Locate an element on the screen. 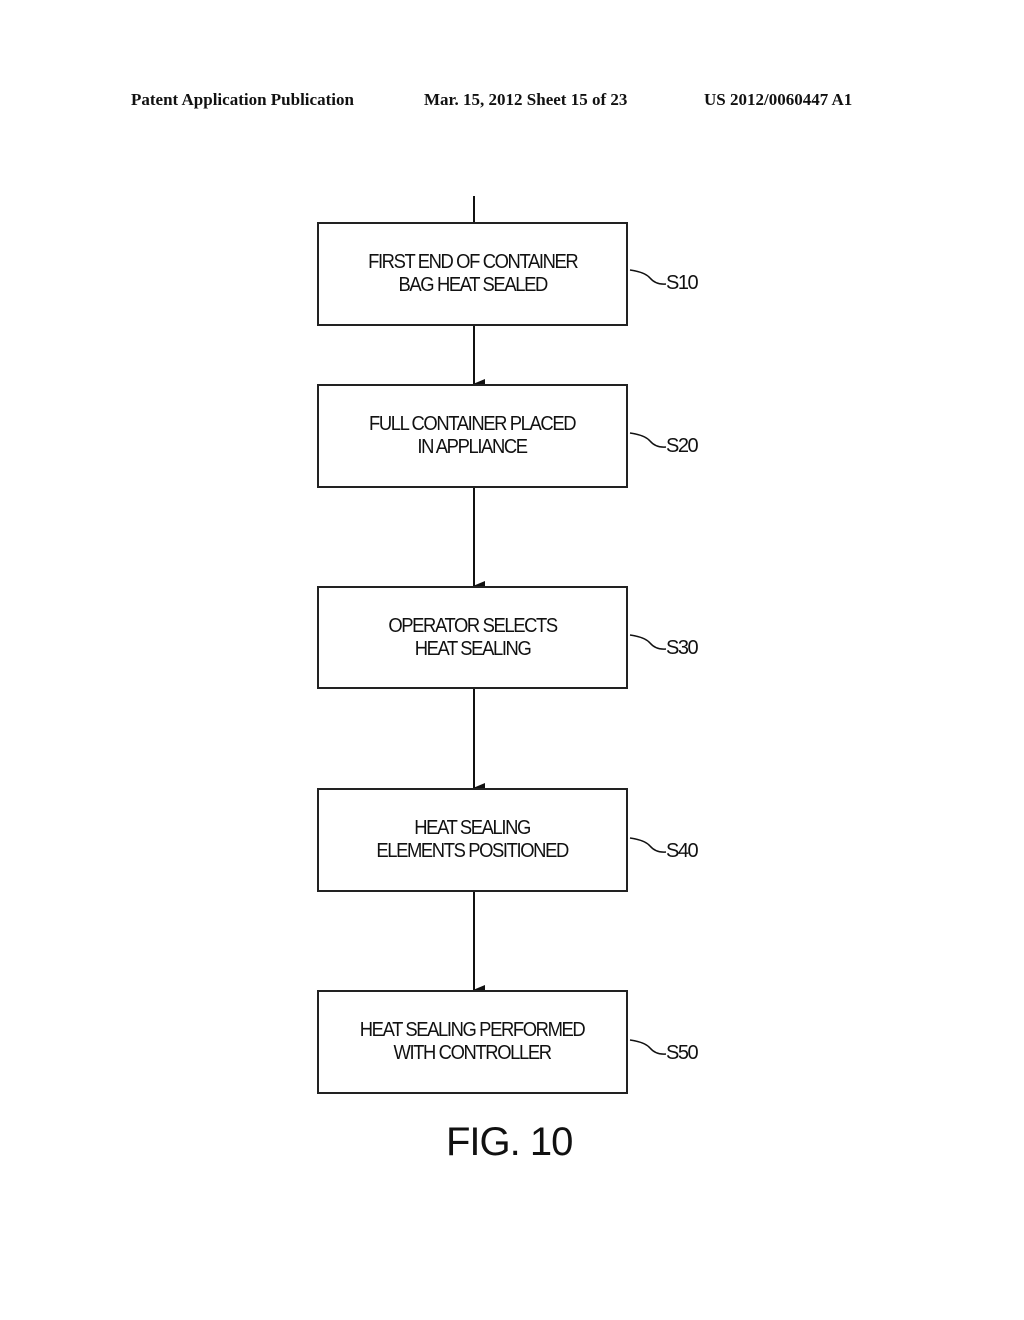 This screenshot has height=1320, width=1024. step-text: FIRST END OF CONTAINER BAG HEAT SEALED is located at coordinates (473, 273).